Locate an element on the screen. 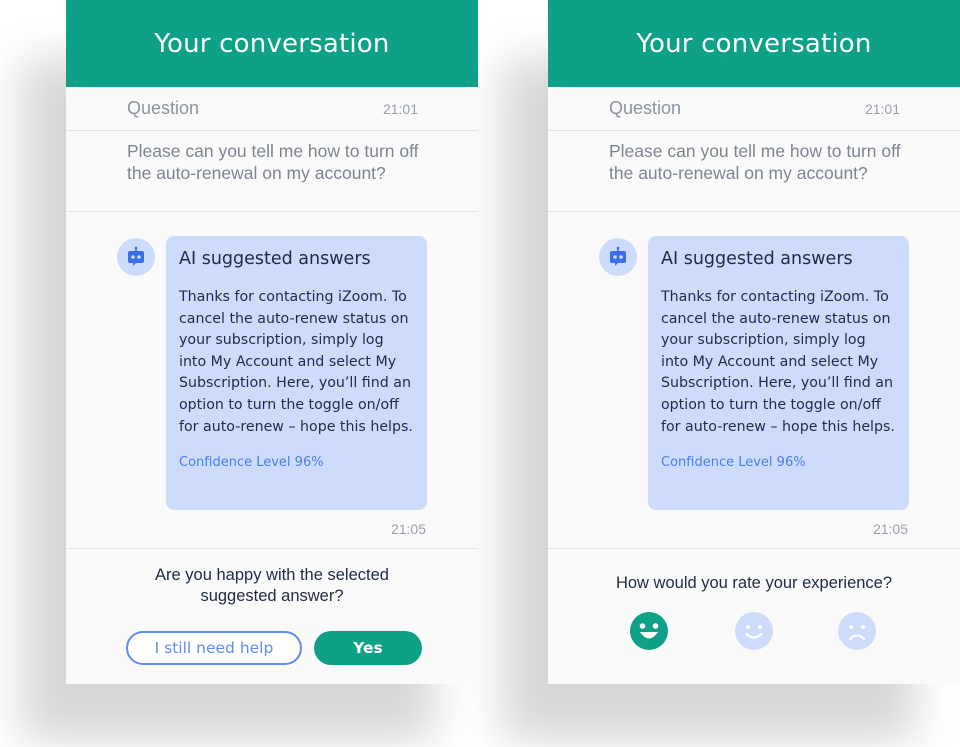 The height and width of the screenshot is (747, 960). sad-face-icon is located at coordinates (857, 631).